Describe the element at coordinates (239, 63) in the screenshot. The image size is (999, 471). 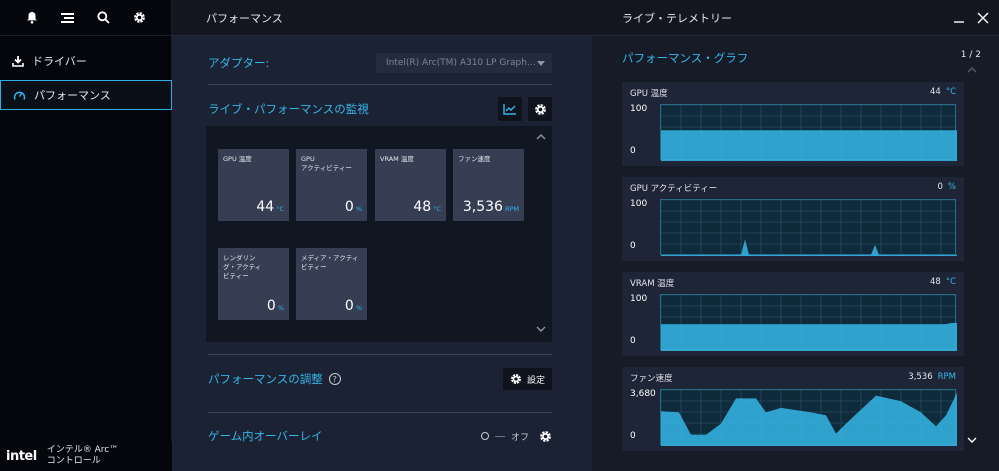
I see `adapter-label: アダプター:` at that location.